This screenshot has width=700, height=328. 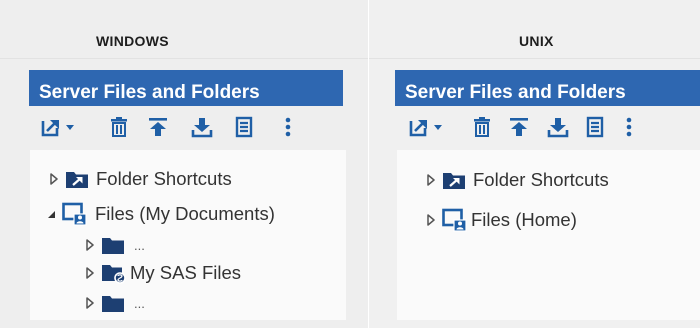 What do you see at coordinates (114, 273) in the screenshot?
I see `sas-folder-icon` at bounding box center [114, 273].